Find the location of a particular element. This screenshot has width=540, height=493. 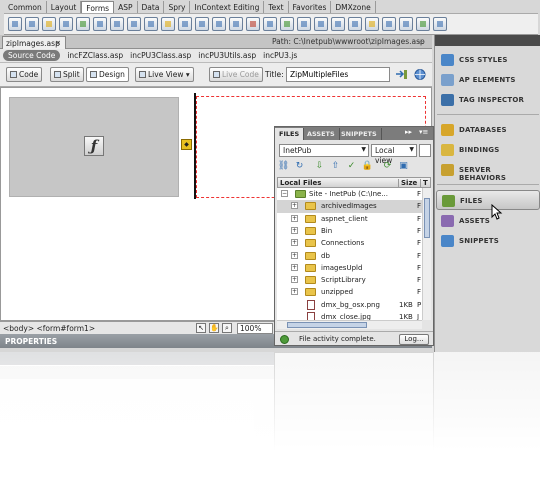

folder-row: + aspnet_client F is located at coordinates (349, 219).